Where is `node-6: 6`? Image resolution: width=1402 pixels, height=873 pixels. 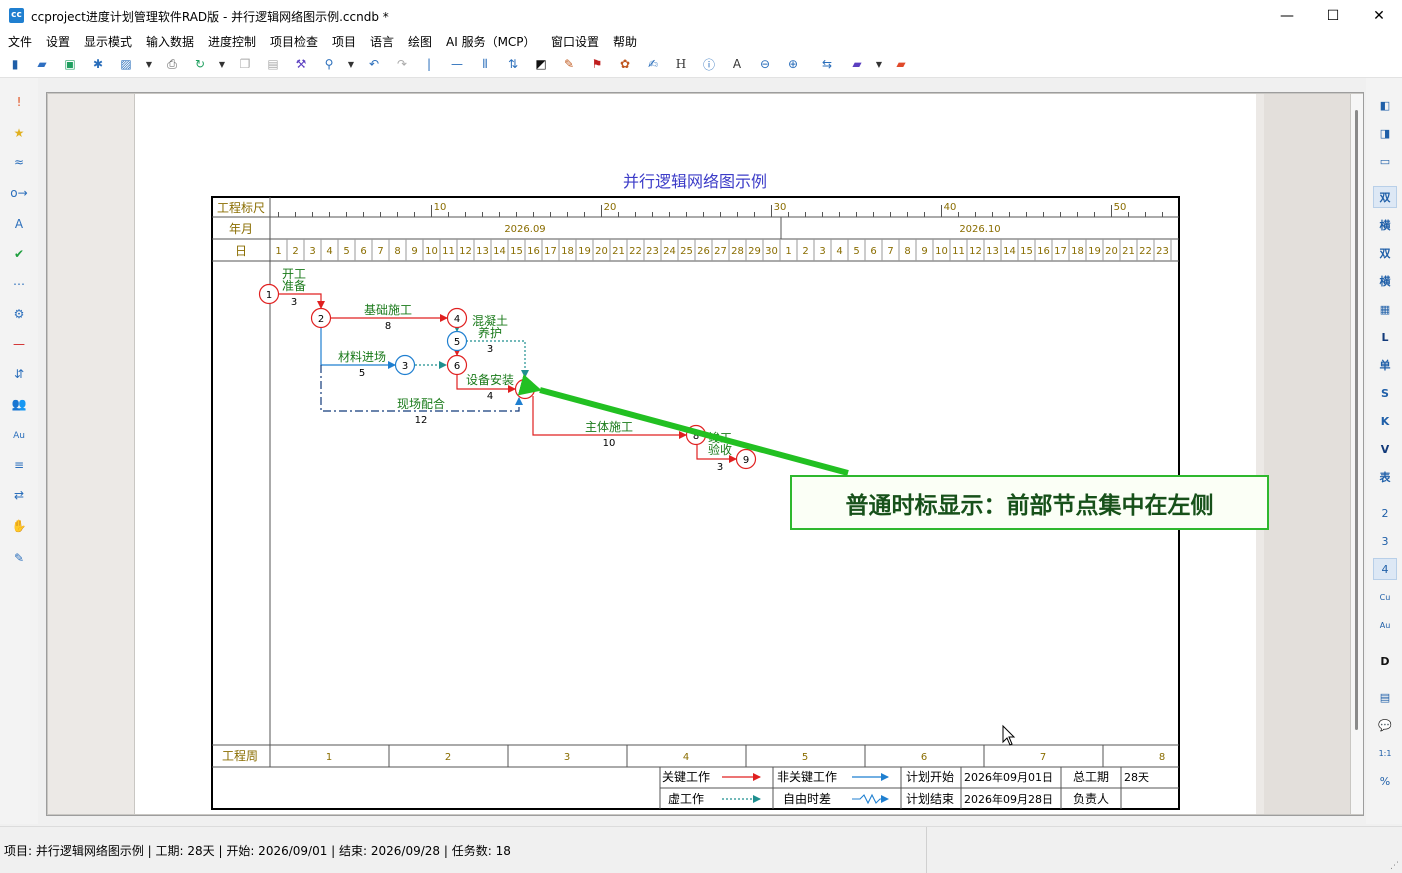 node-6: 6 is located at coordinates (457, 365).